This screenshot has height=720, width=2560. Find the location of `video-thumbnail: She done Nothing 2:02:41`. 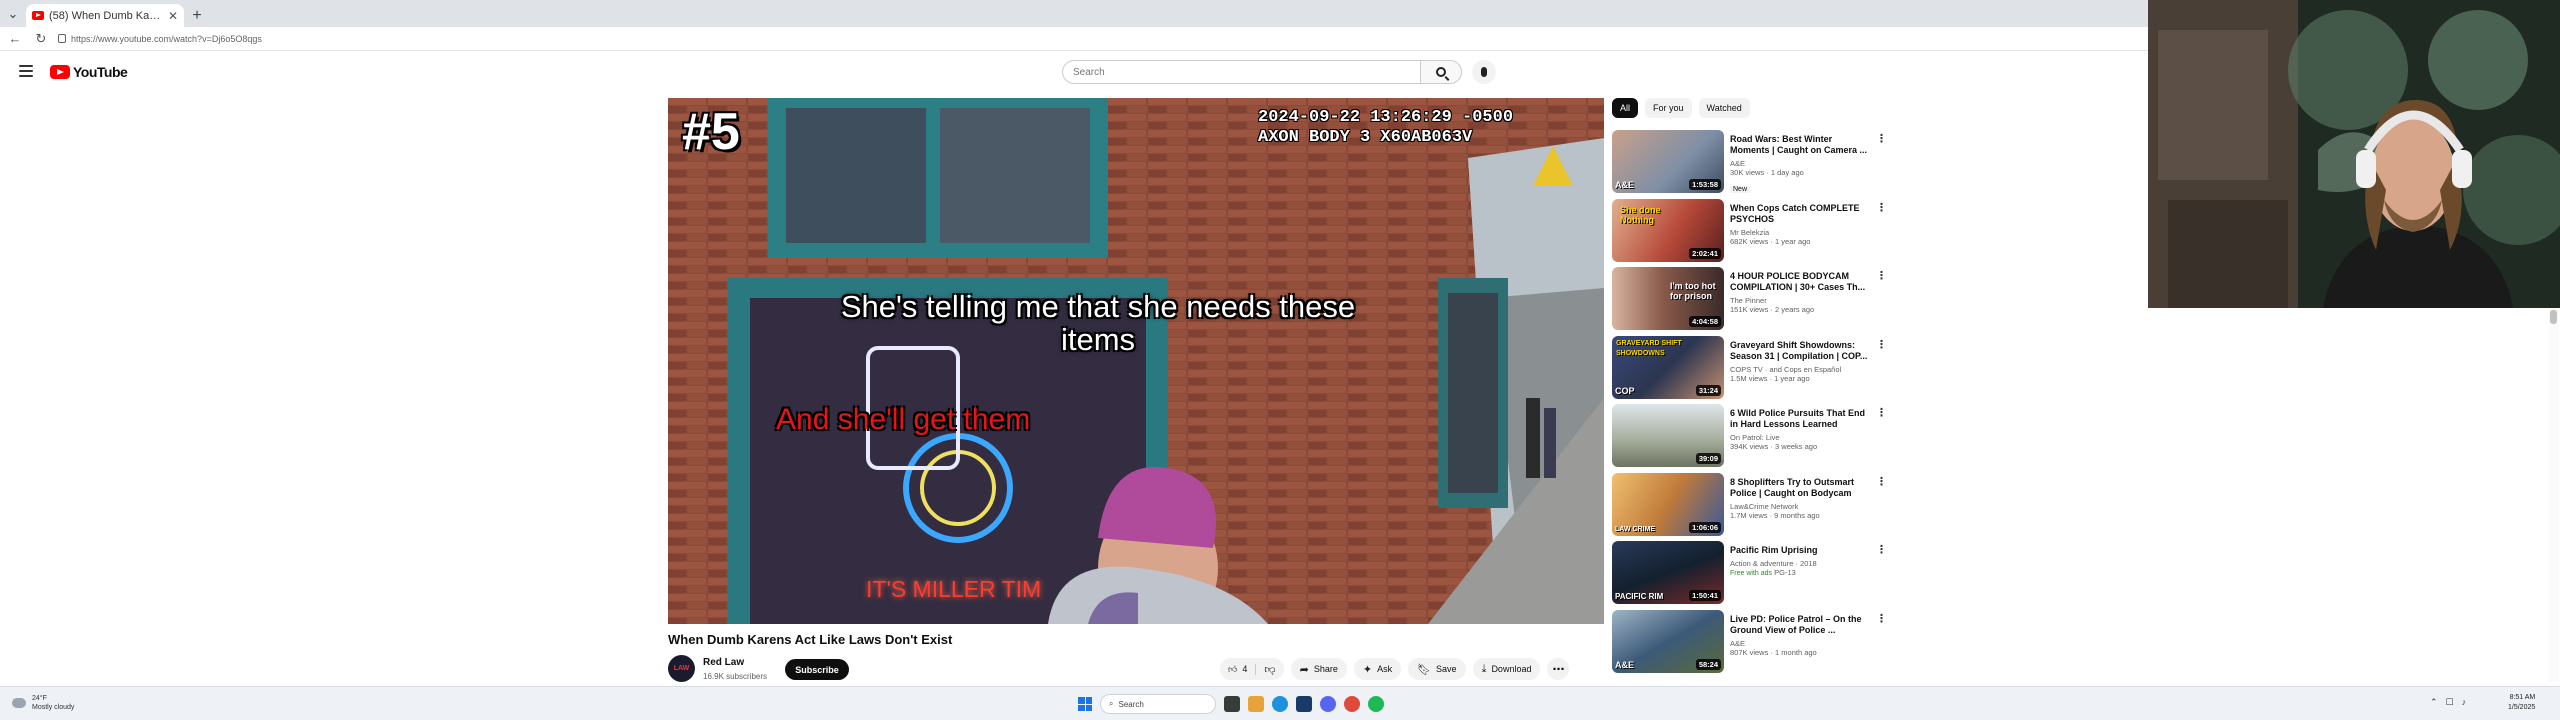

video-thumbnail: She done Nothing 2:02:41 is located at coordinates (1668, 230).